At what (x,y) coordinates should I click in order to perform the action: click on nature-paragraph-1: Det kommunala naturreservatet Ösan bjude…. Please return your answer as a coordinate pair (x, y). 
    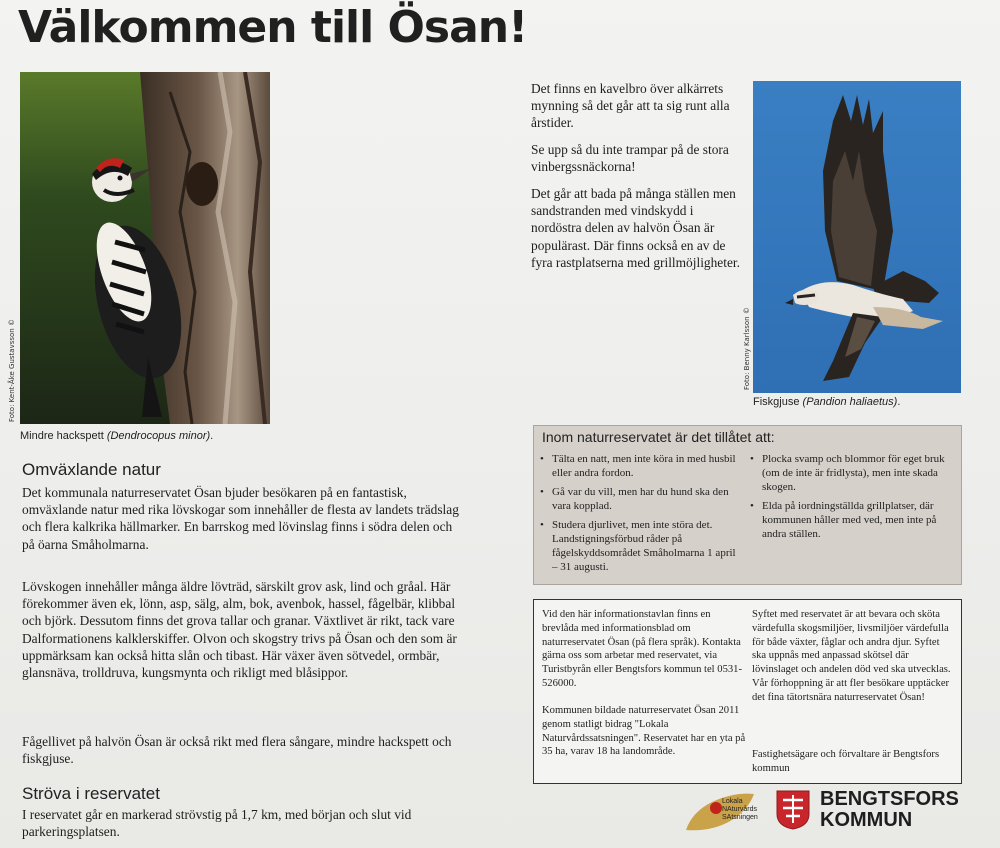
    Looking at the image, I should click on (240, 518).